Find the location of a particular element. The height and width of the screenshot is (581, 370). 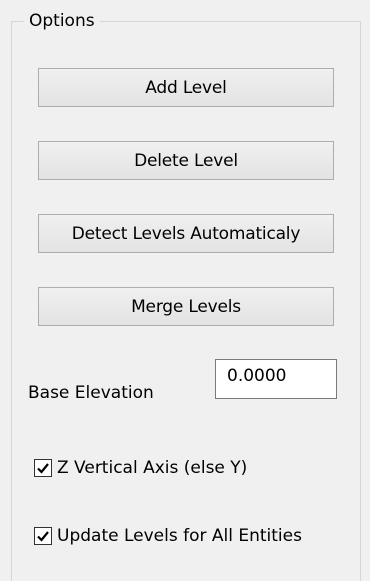

detect-levels-button: Detect Levels Automaticaly is located at coordinates (186, 233).